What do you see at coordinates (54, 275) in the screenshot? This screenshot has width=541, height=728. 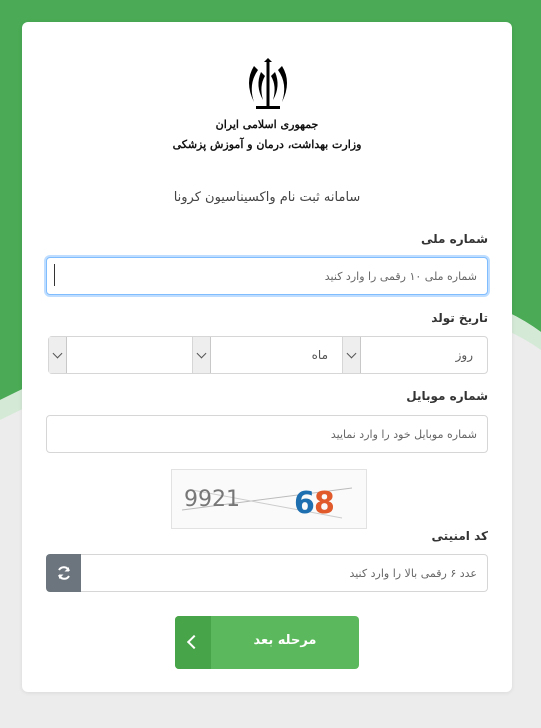 I see `text-caret` at bounding box center [54, 275].